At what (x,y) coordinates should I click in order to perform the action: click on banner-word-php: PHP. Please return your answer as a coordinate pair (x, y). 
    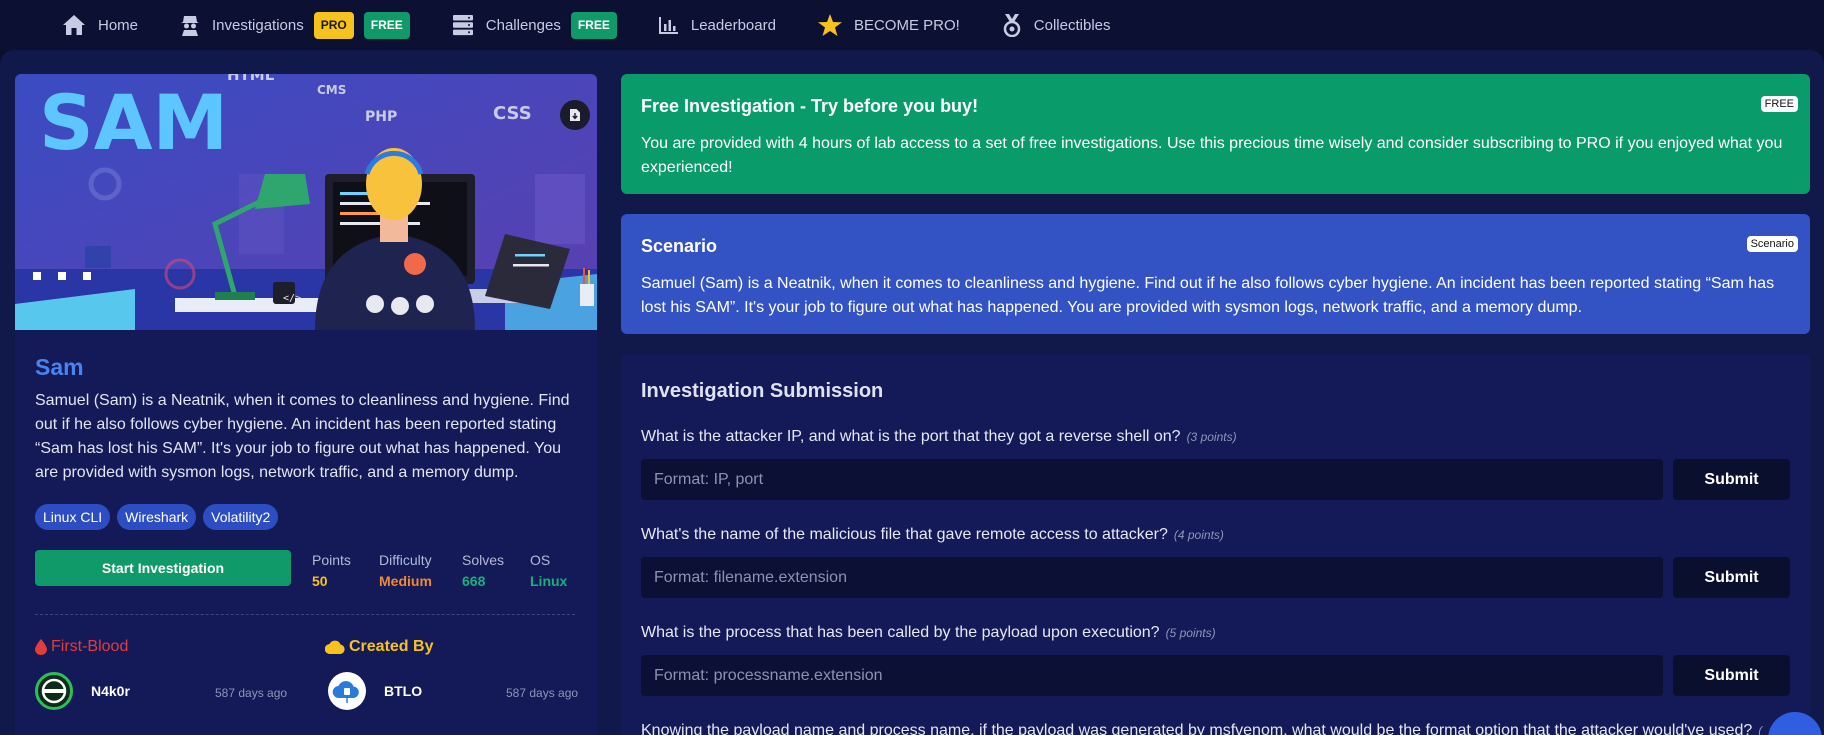
    Looking at the image, I should click on (381, 117).